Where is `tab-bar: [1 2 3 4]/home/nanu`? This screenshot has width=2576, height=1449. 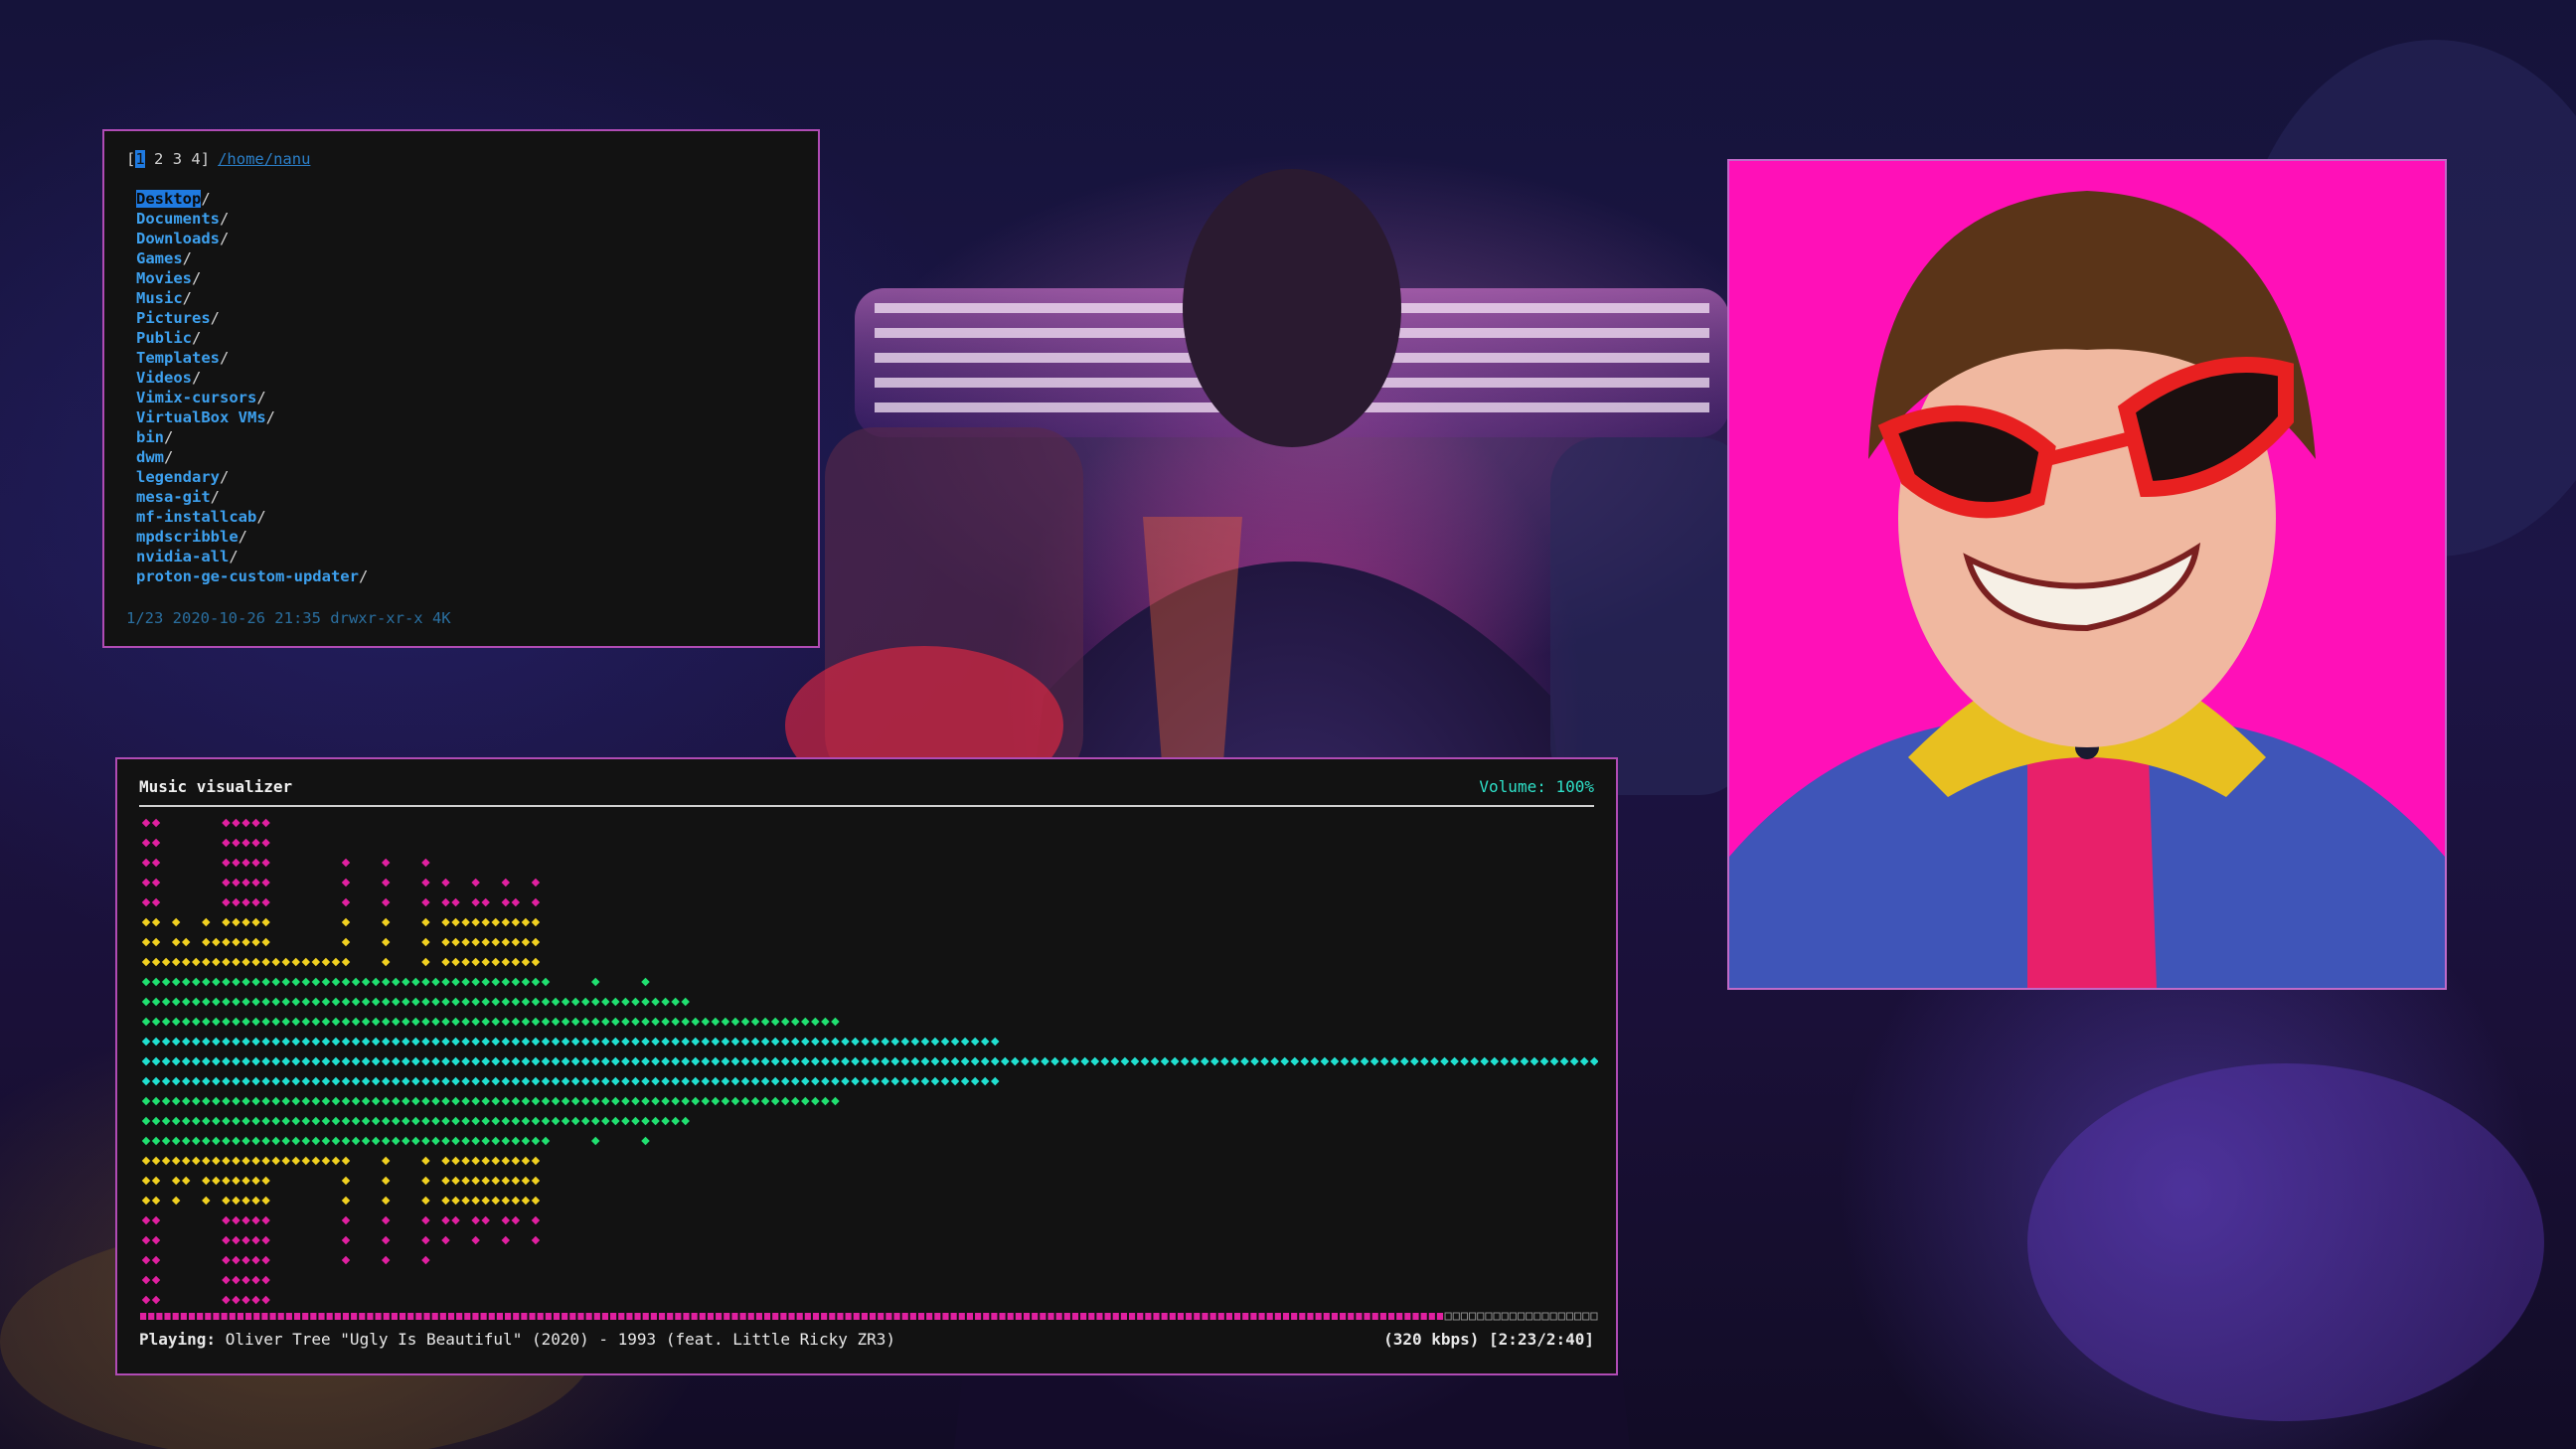
tab-bar: [1 2 3 4]/home/nanu is located at coordinates (218, 159).